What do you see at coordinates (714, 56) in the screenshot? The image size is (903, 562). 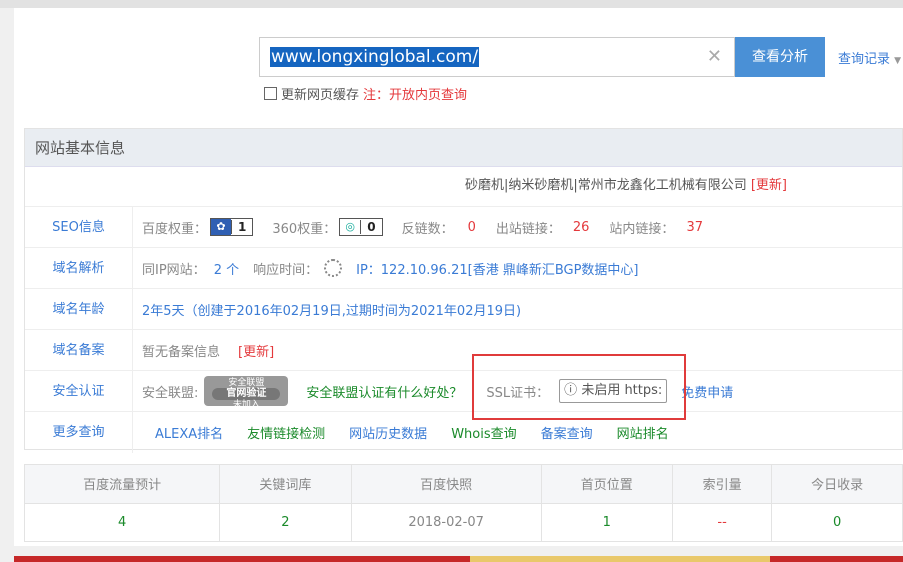 I see `close-icon: ✕` at bounding box center [714, 56].